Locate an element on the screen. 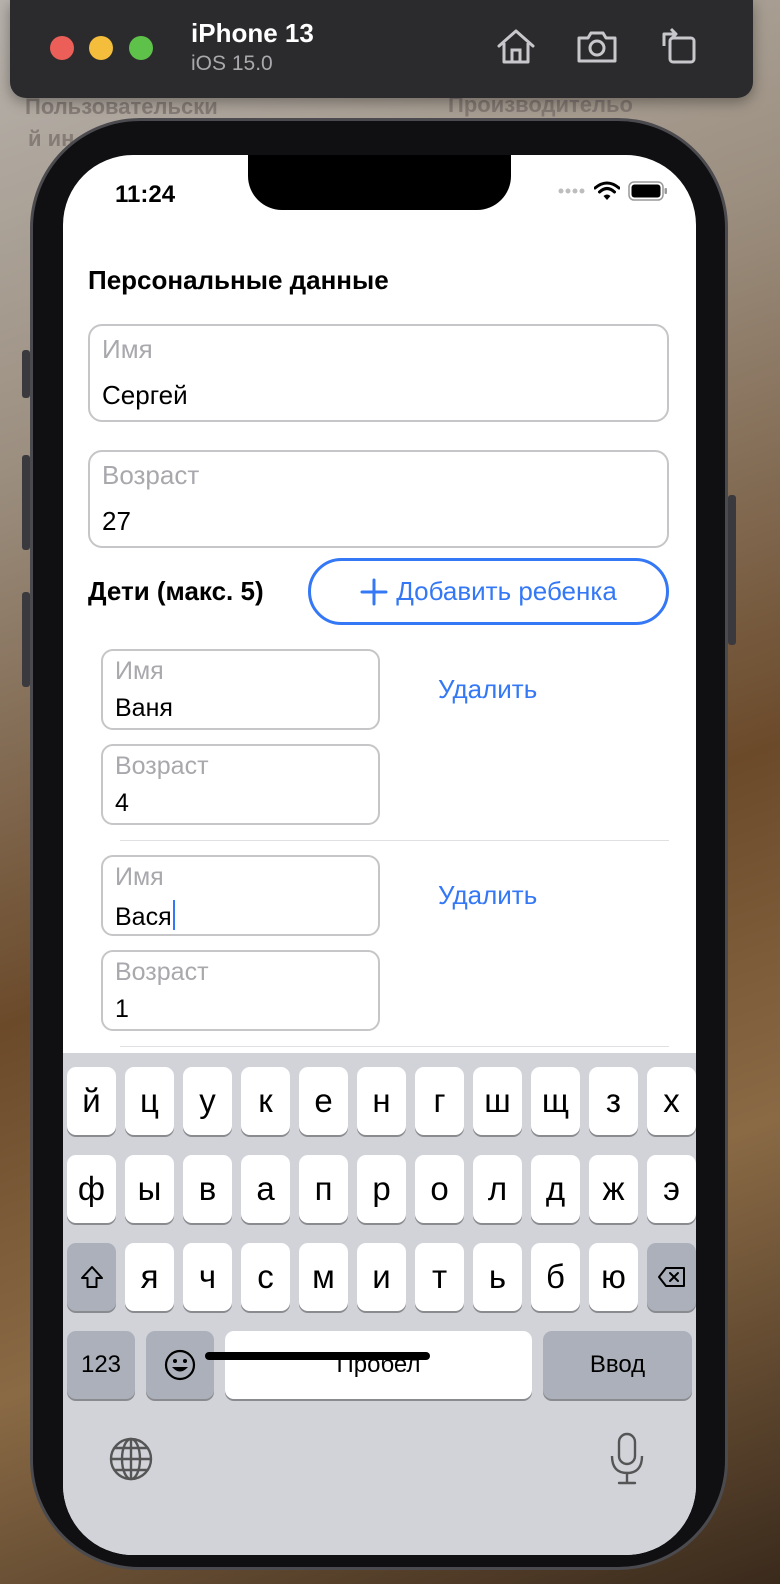 The width and height of the screenshot is (780, 1584). emoji-key is located at coordinates (180, 1365).